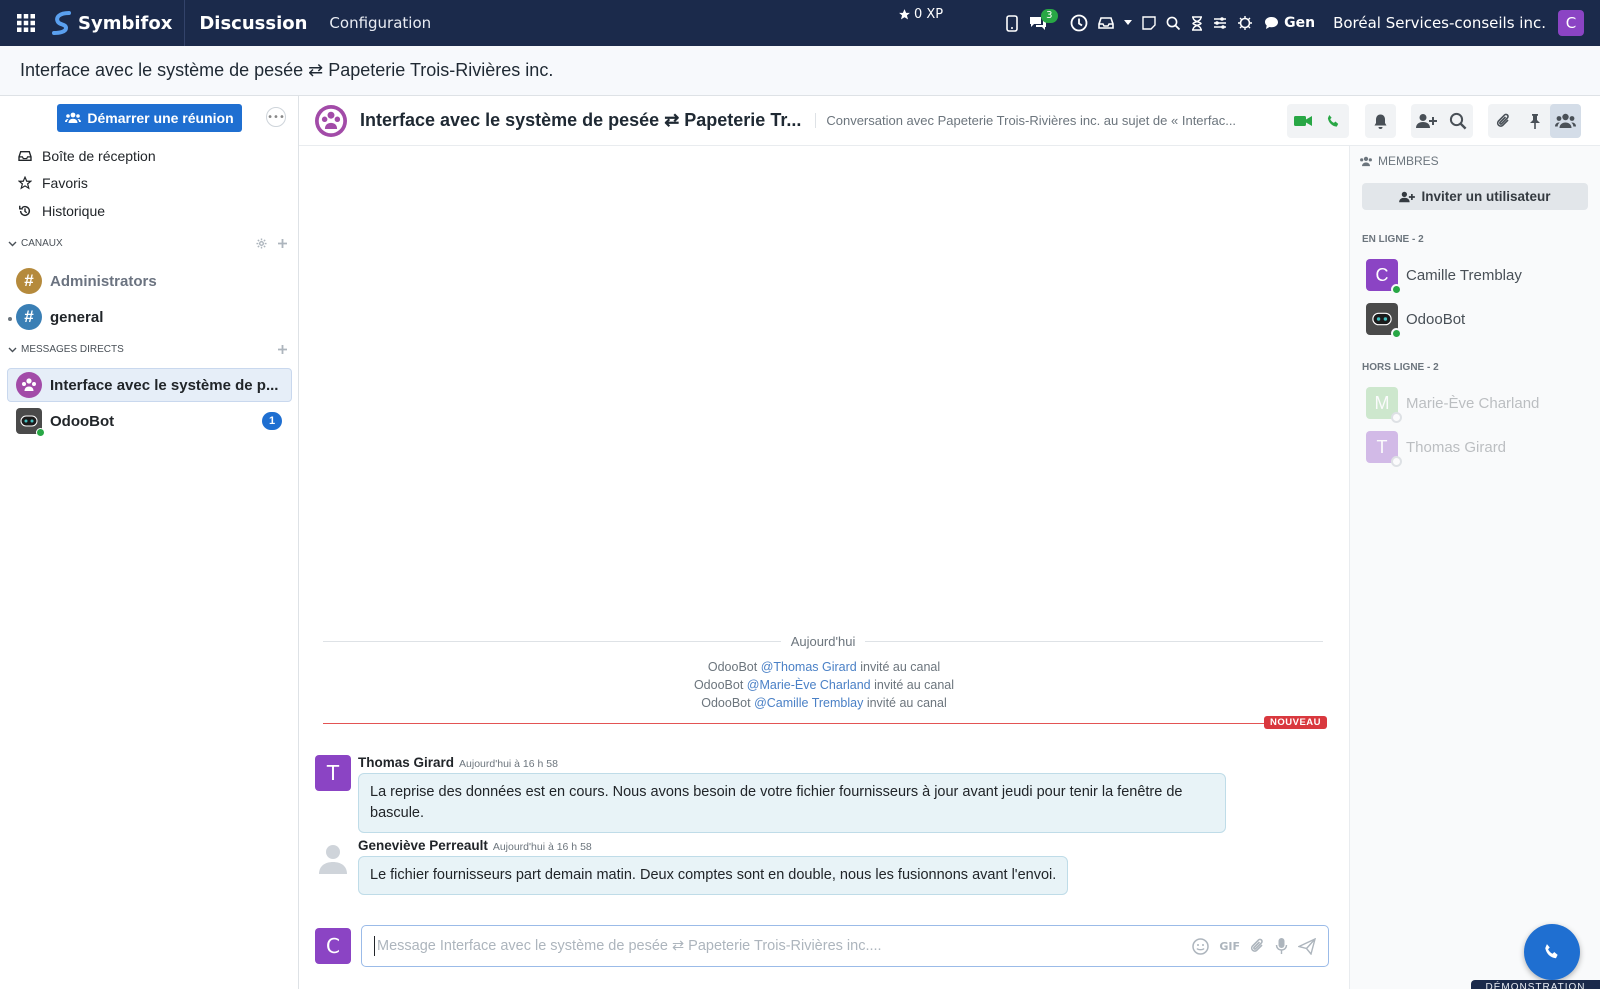 This screenshot has width=1600, height=989. I want to click on microphone-icon, so click(1281, 946).